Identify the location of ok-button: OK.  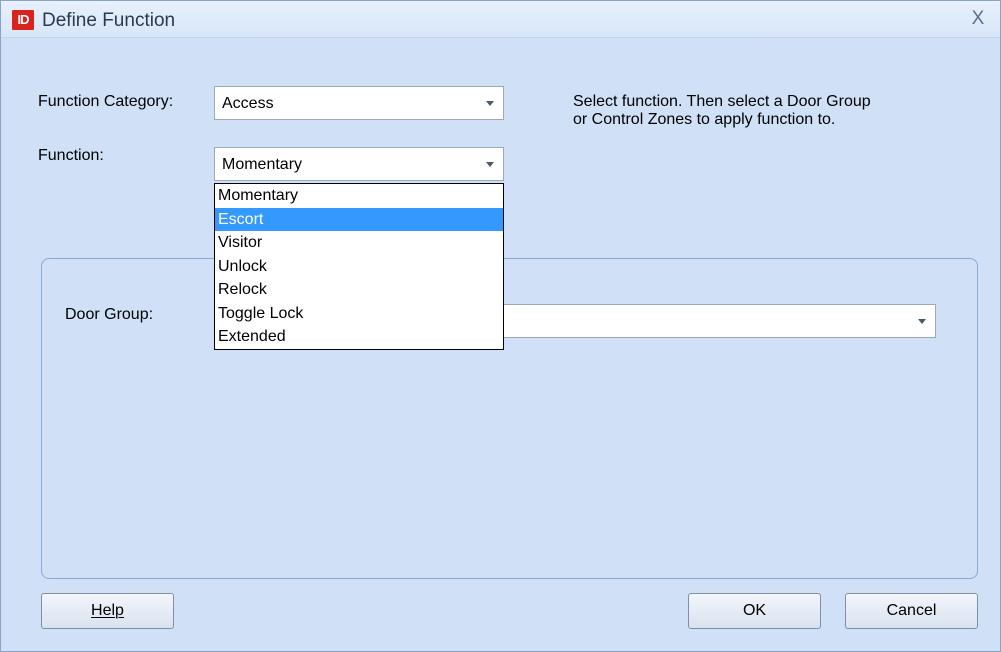
(754, 611).